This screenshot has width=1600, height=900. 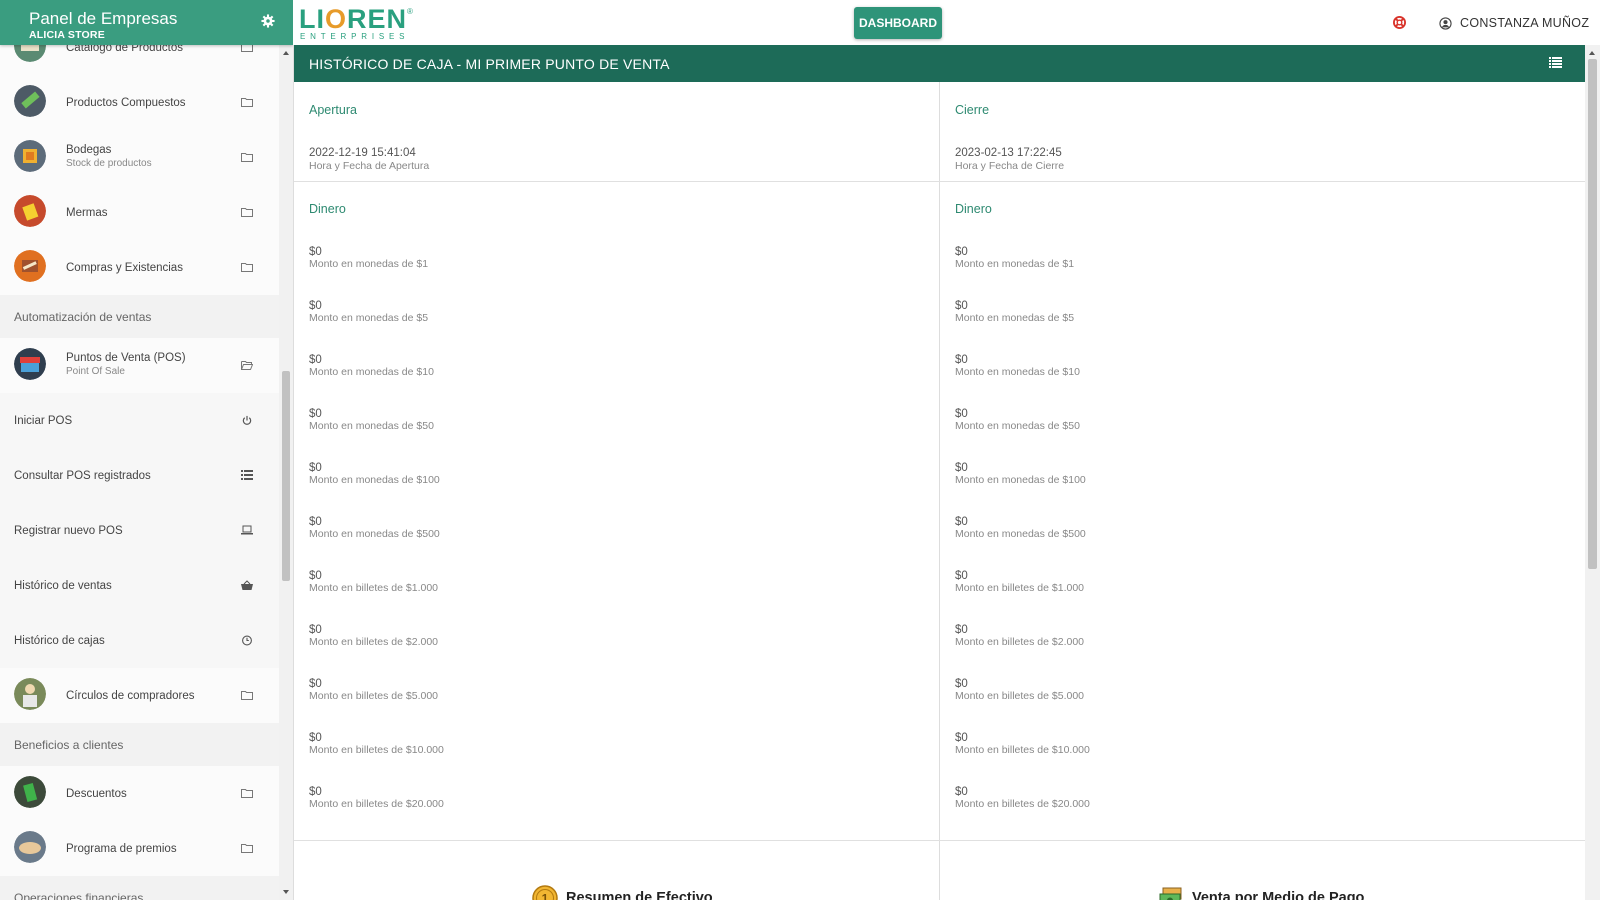 What do you see at coordinates (622, 892) in the screenshot?
I see `cash-summary-heading: 1 Resumen de Efectivo` at bounding box center [622, 892].